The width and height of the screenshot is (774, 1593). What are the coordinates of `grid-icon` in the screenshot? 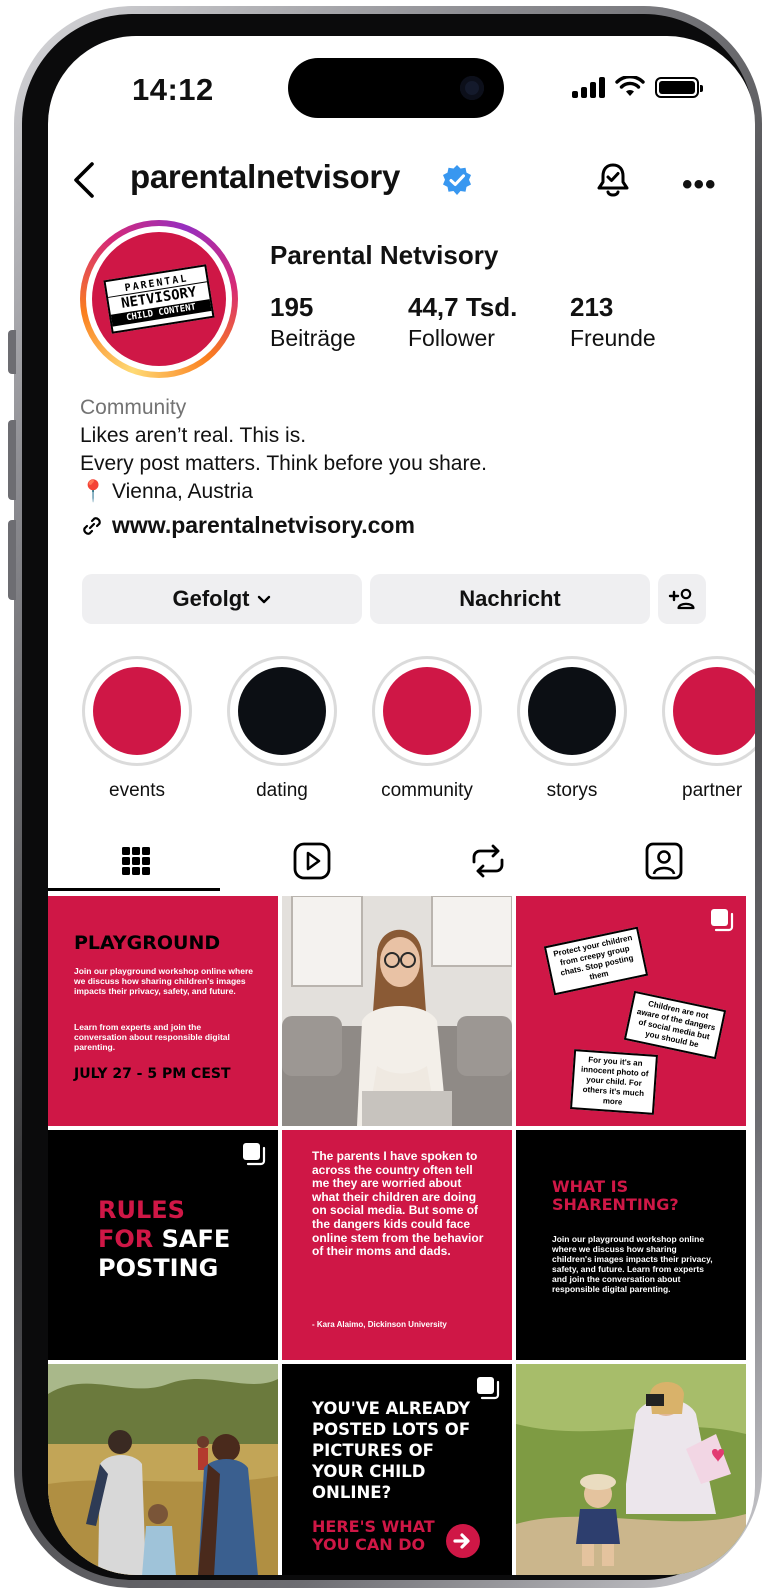 It's located at (136, 861).